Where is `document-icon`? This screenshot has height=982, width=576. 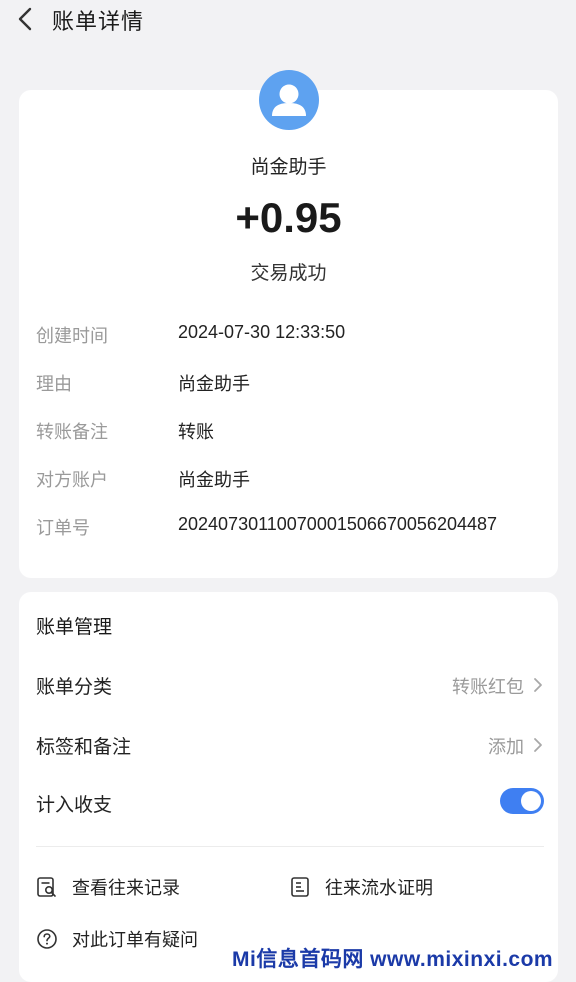
document-icon is located at coordinates (300, 887).